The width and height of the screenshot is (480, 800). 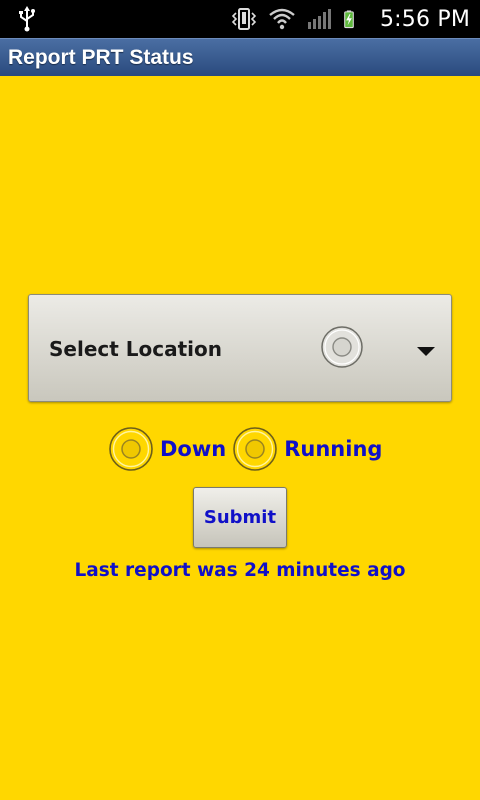 I want to click on battery-charging-icon, so click(x=349, y=19).